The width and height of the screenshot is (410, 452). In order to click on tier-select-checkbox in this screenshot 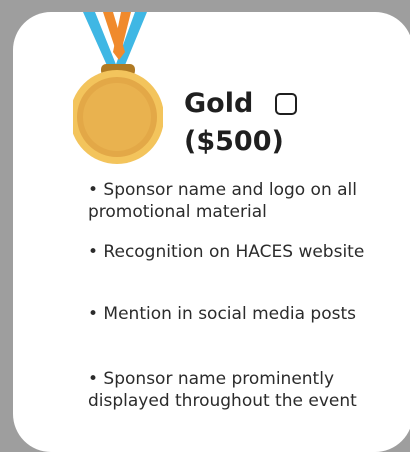, I will do `click(286, 104)`.